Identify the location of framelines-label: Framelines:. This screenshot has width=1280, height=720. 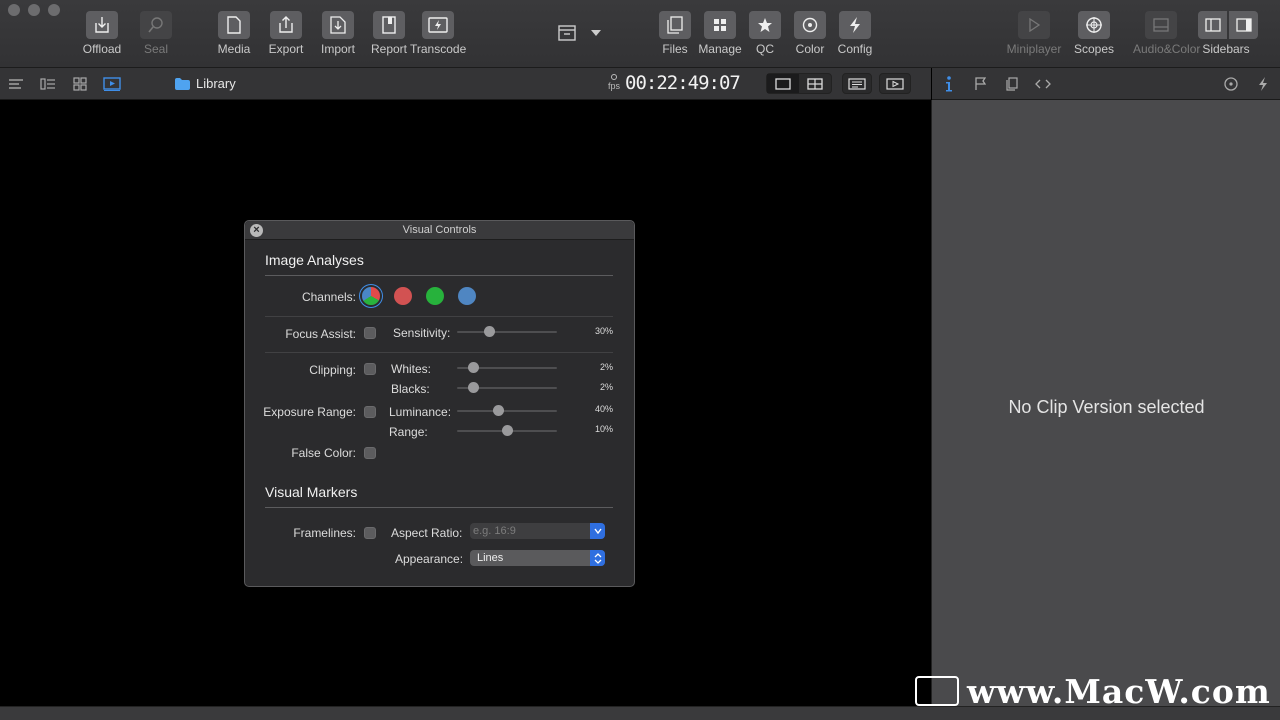
(324, 533).